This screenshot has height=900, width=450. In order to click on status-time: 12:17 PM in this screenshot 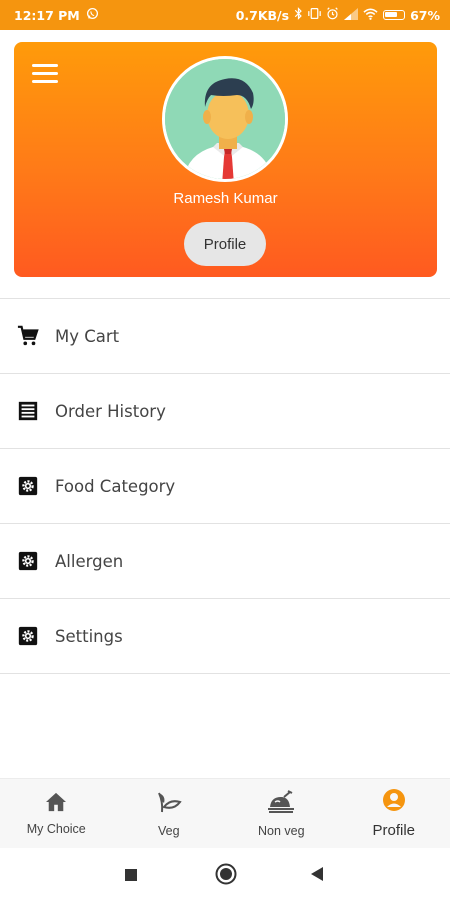, I will do `click(47, 15)`.